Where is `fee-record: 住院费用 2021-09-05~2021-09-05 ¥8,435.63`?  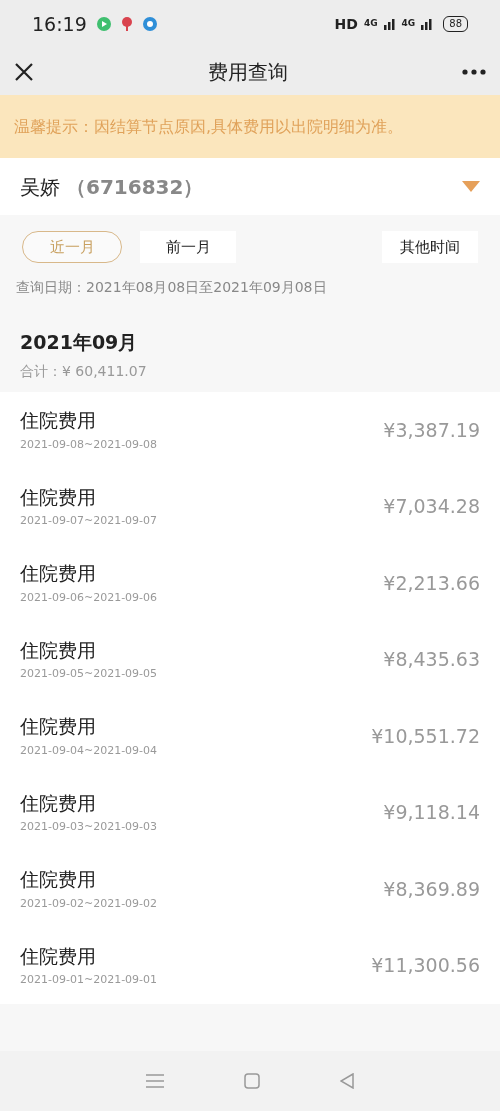 fee-record: 住院费用 2021-09-05~2021-09-05 ¥8,435.63 is located at coordinates (250, 659).